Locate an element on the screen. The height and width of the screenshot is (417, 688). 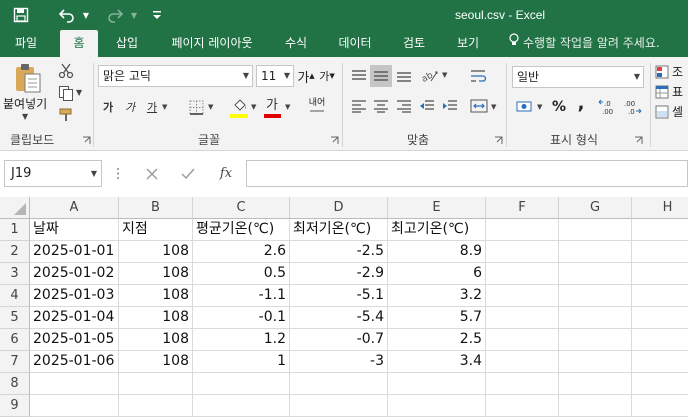
cell-h1 is located at coordinates (660, 230).